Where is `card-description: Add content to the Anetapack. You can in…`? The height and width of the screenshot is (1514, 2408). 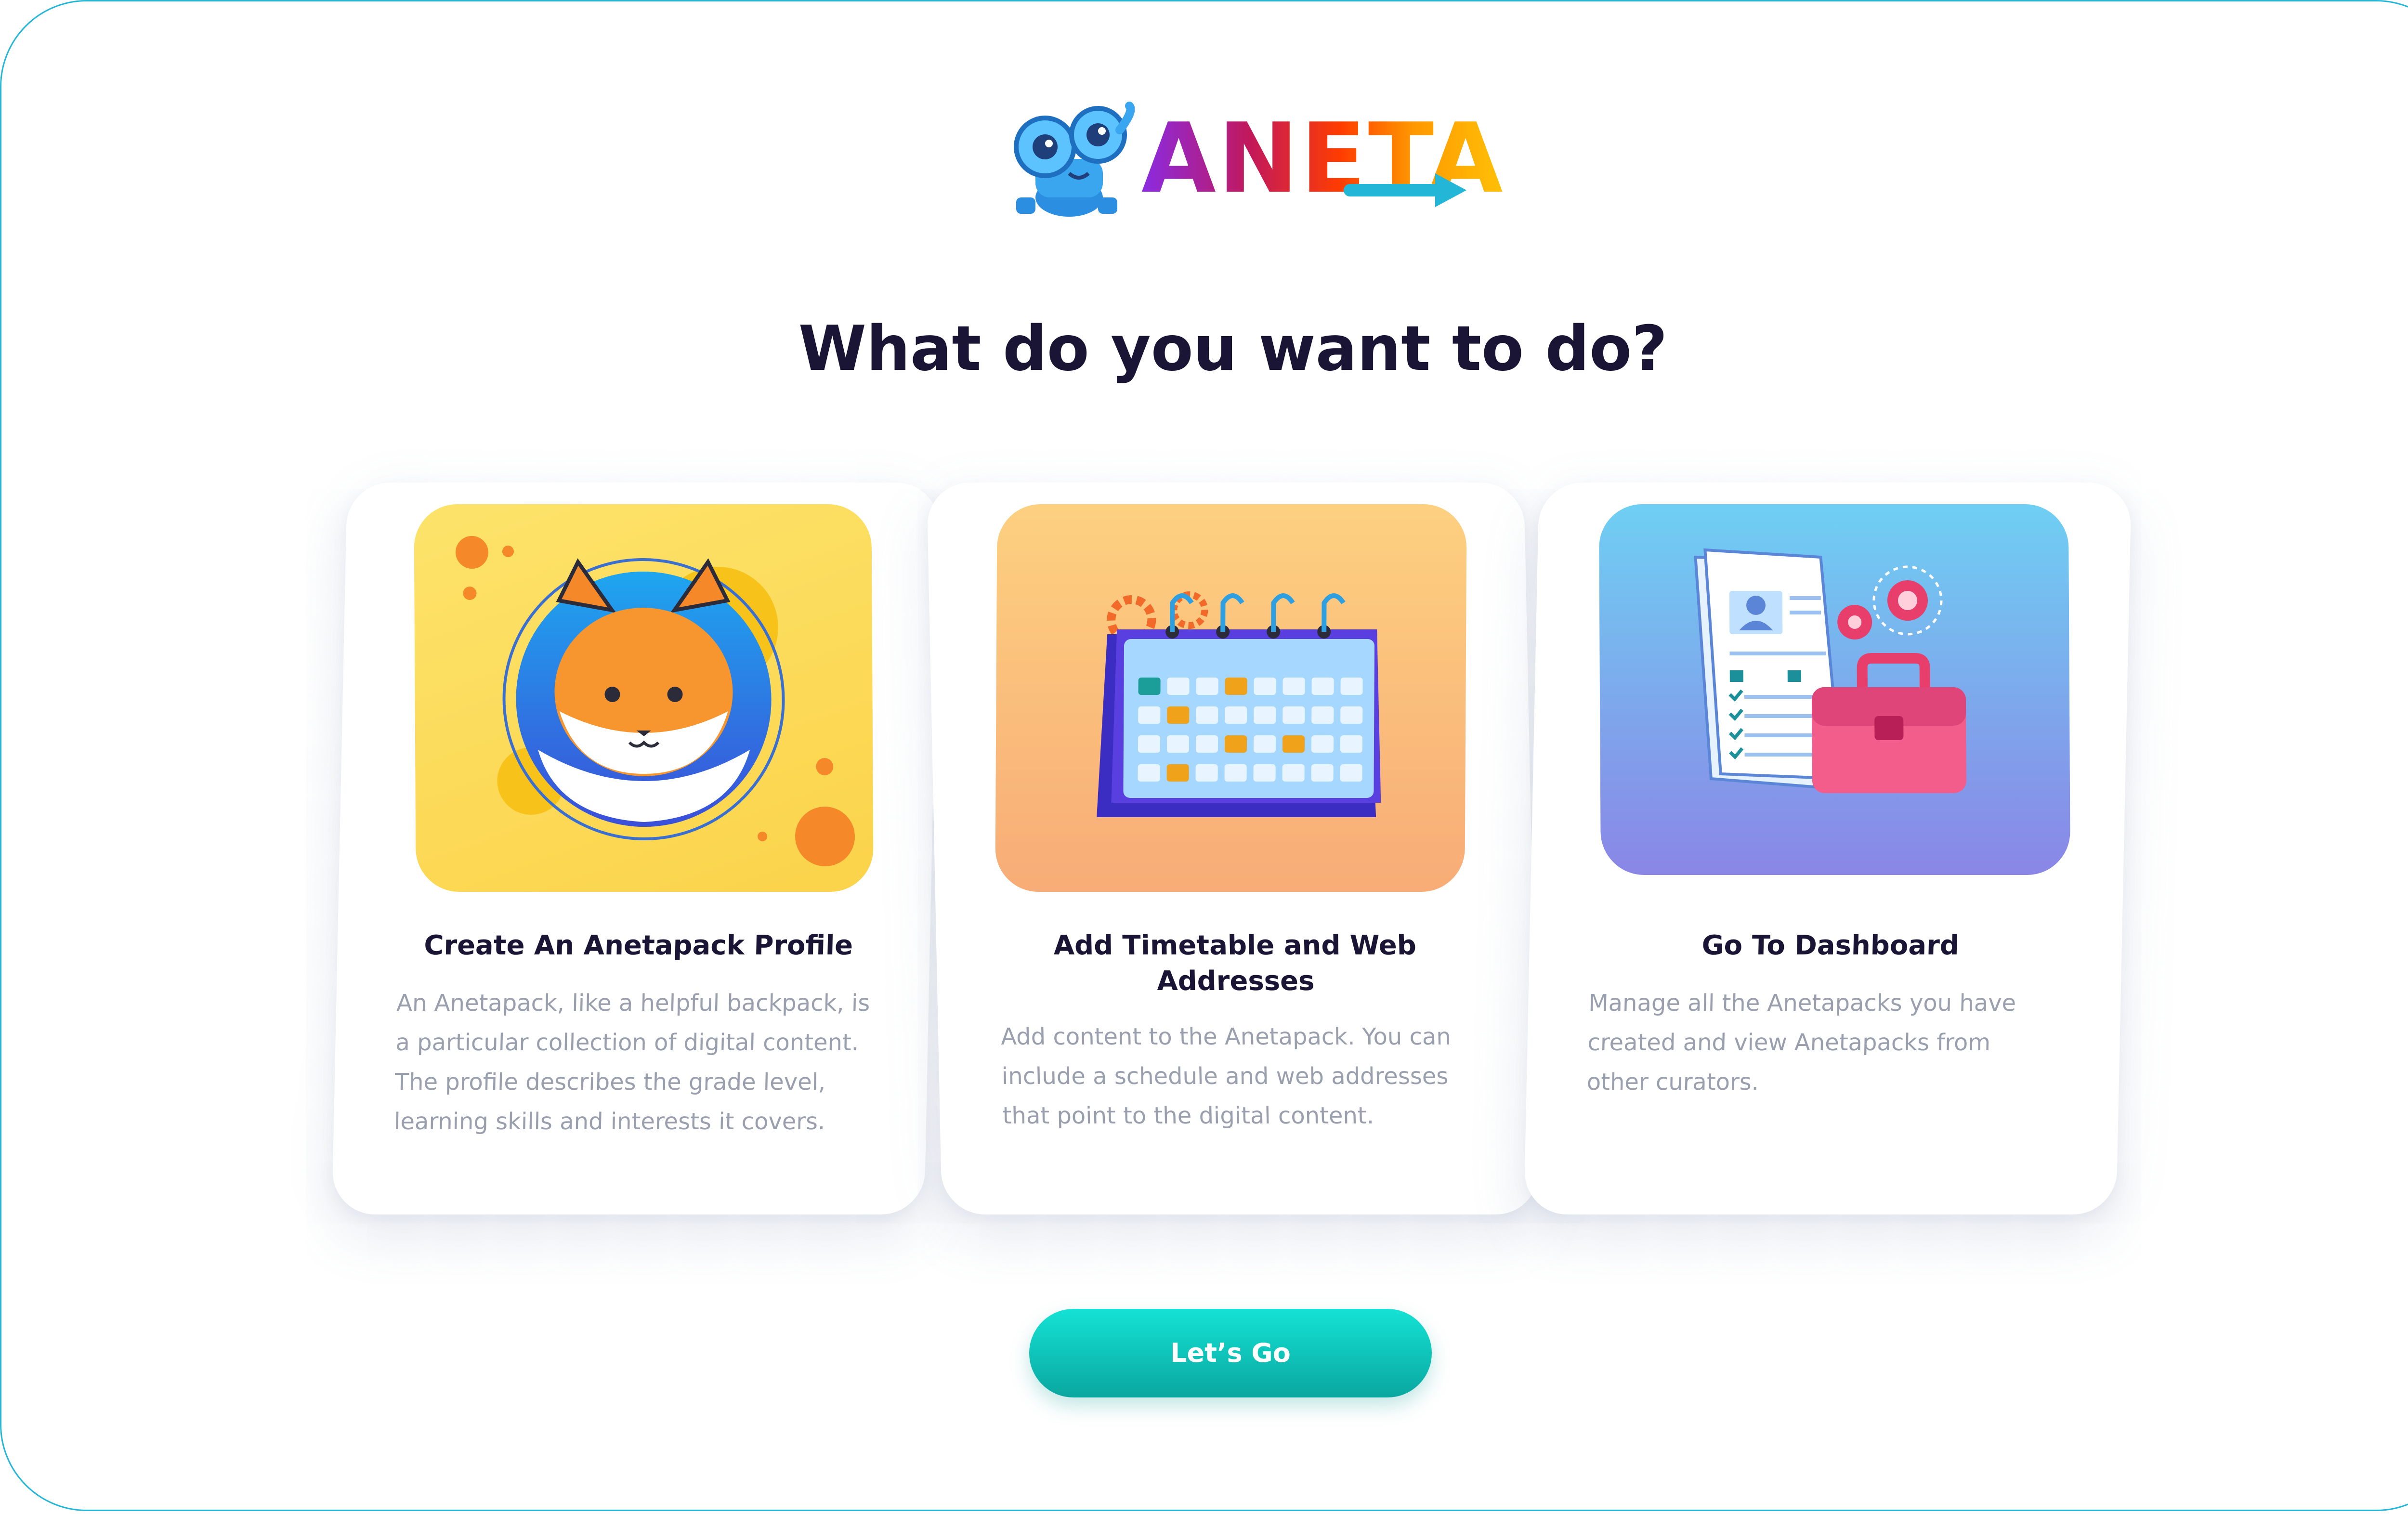 card-description: Add content to the Anetapack. You can in… is located at coordinates (1226, 1076).